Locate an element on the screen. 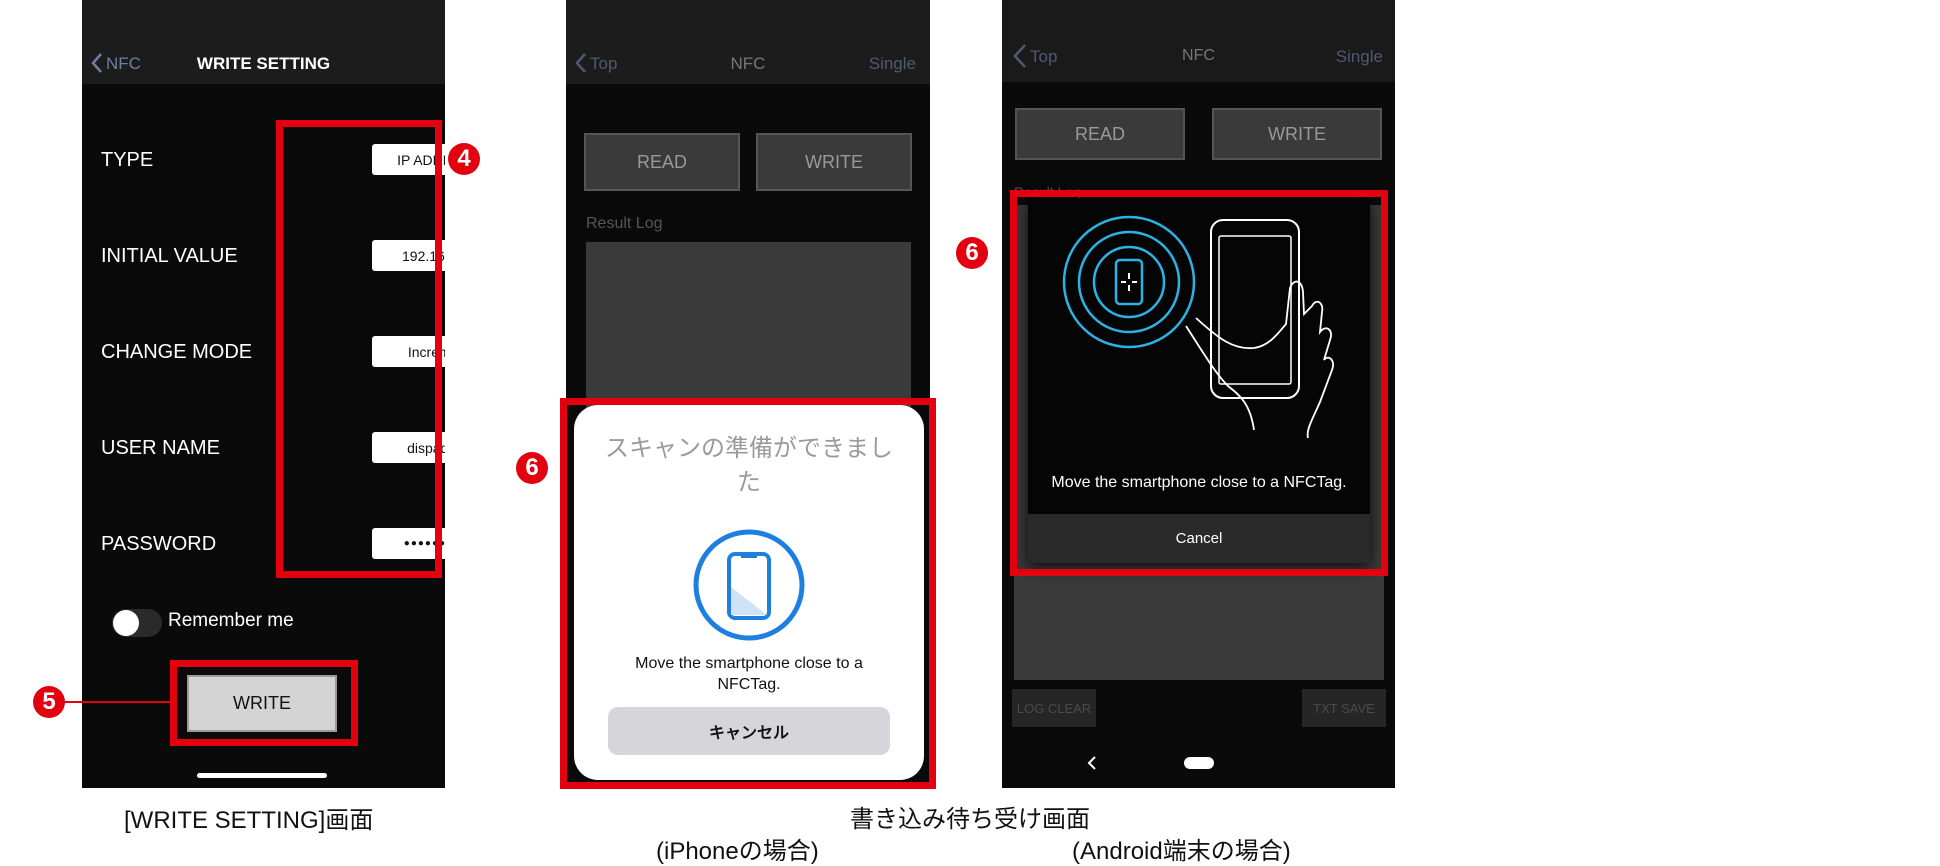  password-label: PASSWORD is located at coordinates (159, 544).